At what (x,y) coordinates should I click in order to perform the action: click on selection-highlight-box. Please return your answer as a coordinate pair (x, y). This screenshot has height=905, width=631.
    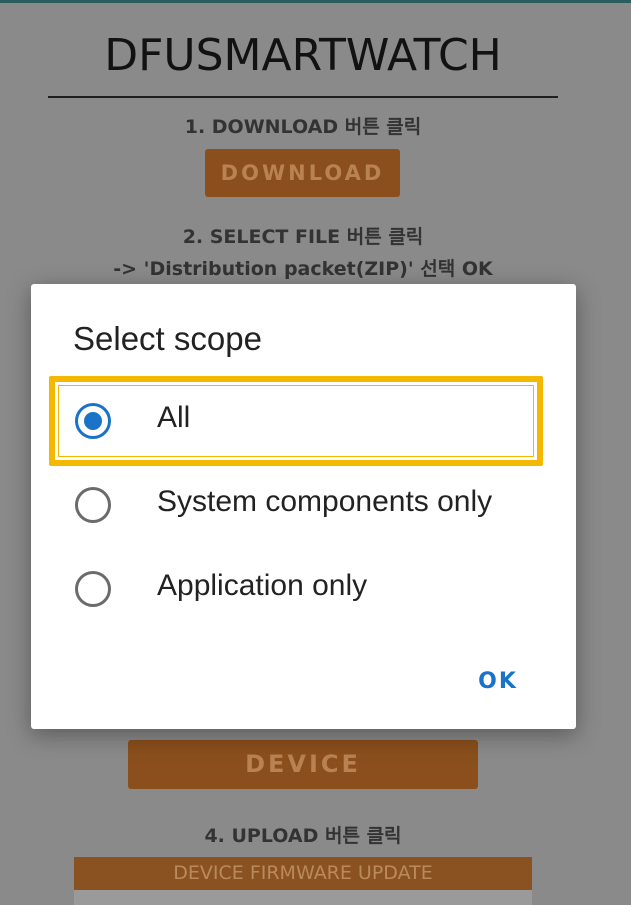
    Looking at the image, I should click on (296, 421).